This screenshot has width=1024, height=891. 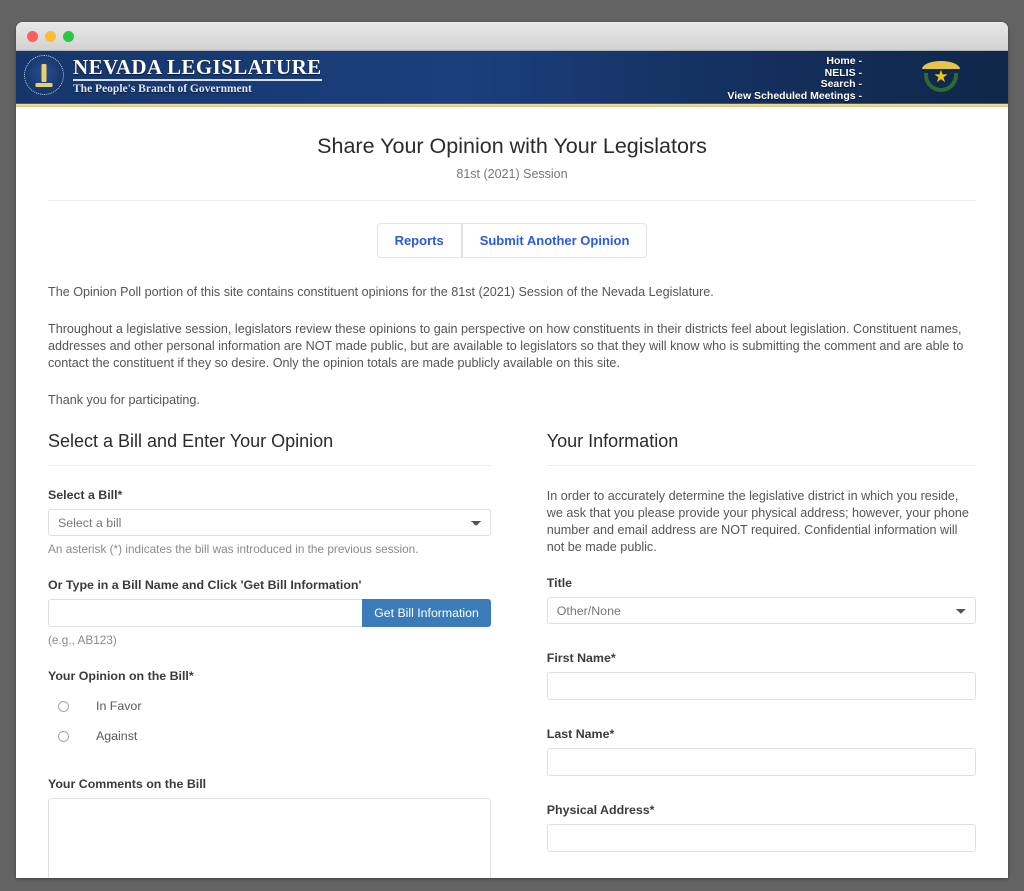 I want to click on title-dropdown: Other/None, so click(x=761, y=610).